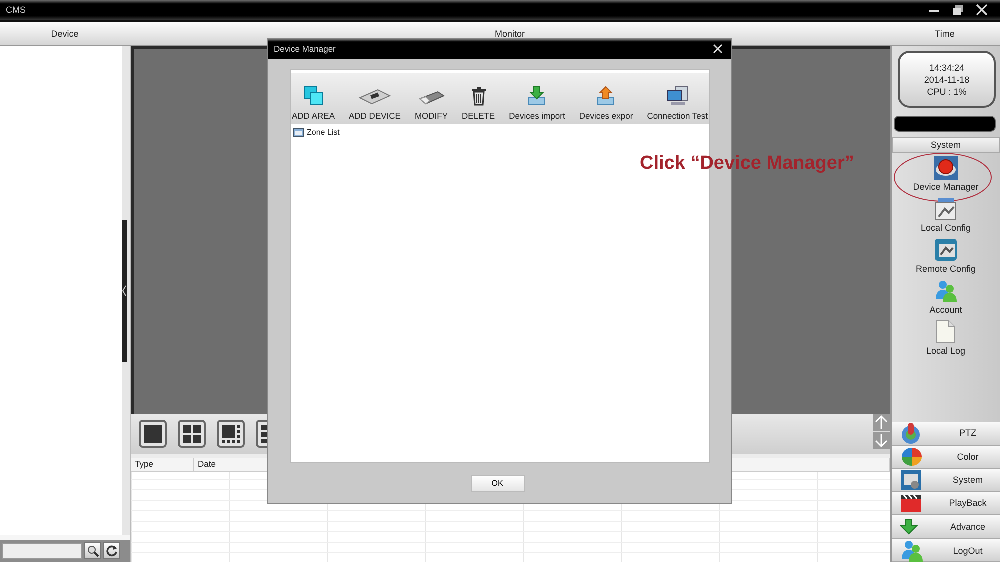 The height and width of the screenshot is (562, 1000). I want to click on menu-button: Color, so click(946, 457).